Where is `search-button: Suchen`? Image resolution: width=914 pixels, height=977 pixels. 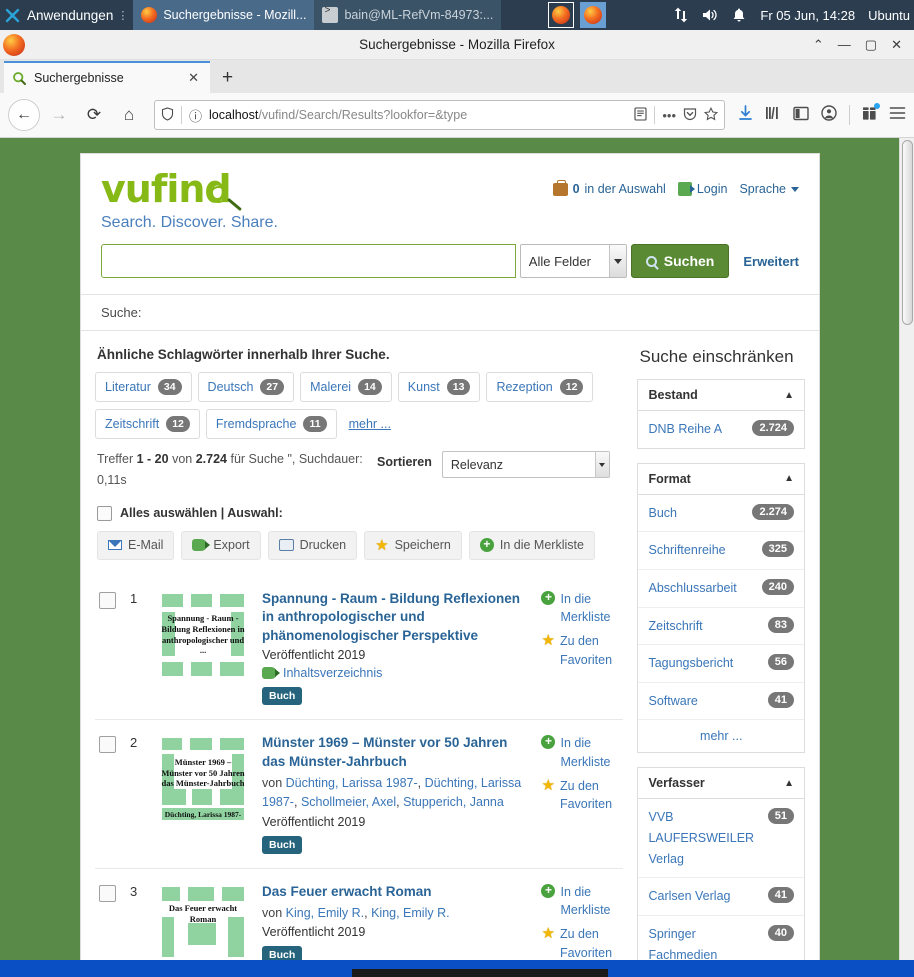
search-button: Suchen is located at coordinates (680, 261).